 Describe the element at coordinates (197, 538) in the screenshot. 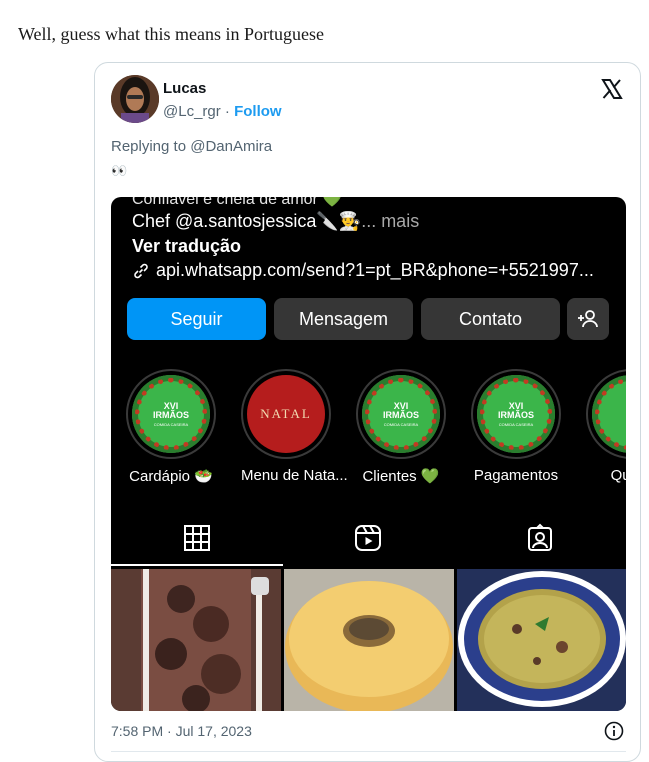

I see `grid-icon` at that location.